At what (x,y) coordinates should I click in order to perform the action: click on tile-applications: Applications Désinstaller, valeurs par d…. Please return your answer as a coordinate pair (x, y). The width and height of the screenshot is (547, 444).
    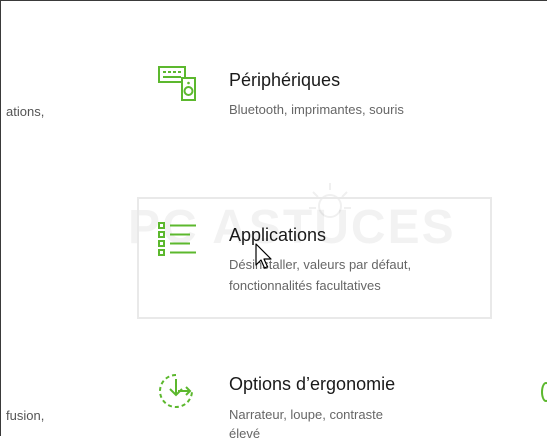
    Looking at the image, I should click on (320, 260).